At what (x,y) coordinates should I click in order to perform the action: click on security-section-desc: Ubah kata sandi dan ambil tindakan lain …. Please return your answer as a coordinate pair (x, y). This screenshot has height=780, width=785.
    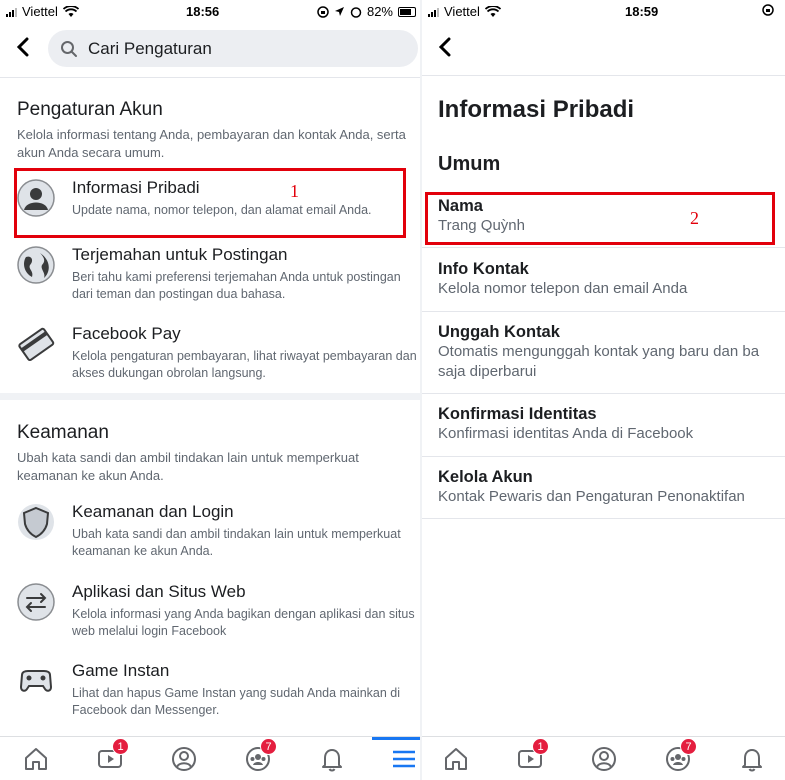
    Looking at the image, I should click on (188, 466).